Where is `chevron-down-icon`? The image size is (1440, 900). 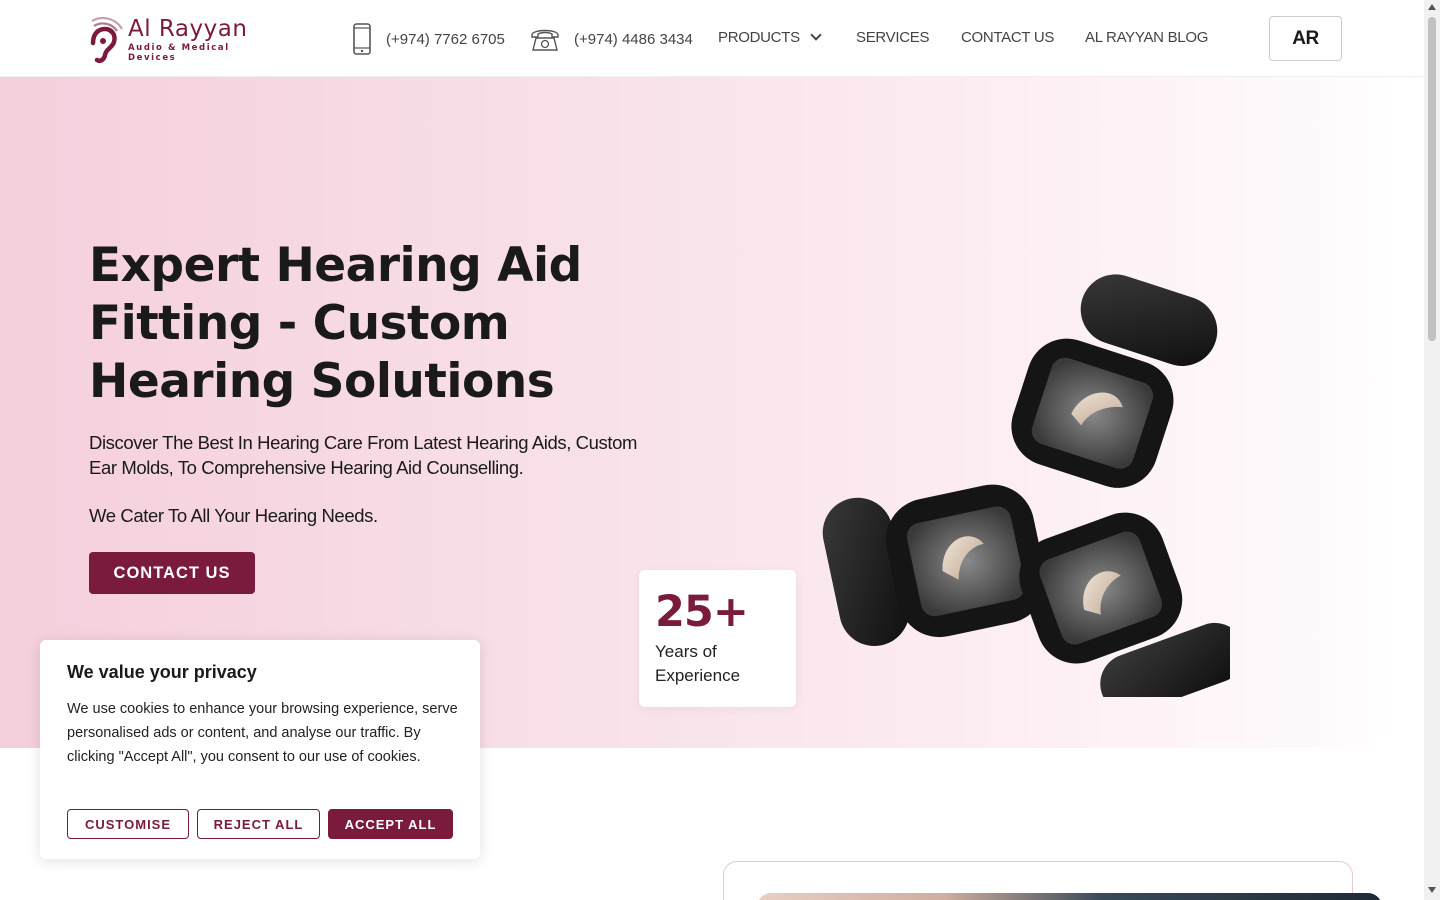
chevron-down-icon is located at coordinates (816, 35).